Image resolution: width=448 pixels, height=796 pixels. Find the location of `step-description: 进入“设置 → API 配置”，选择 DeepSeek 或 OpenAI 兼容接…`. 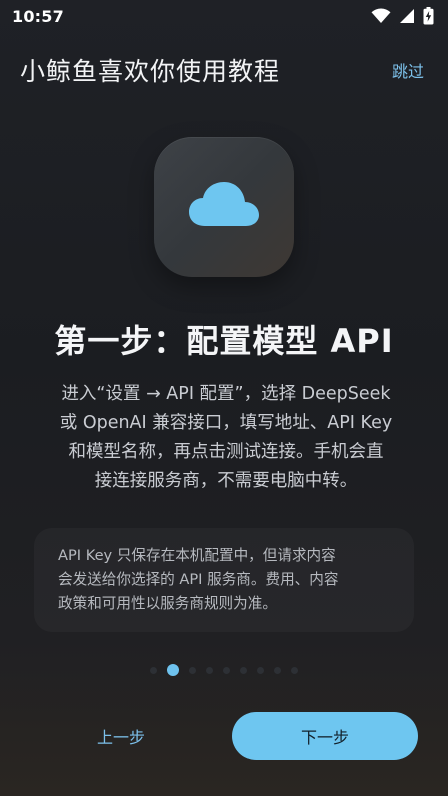

step-description: 进入“设置 → API 配置”，选择 DeepSeek 或 OpenAI 兼容接… is located at coordinates (226, 438).